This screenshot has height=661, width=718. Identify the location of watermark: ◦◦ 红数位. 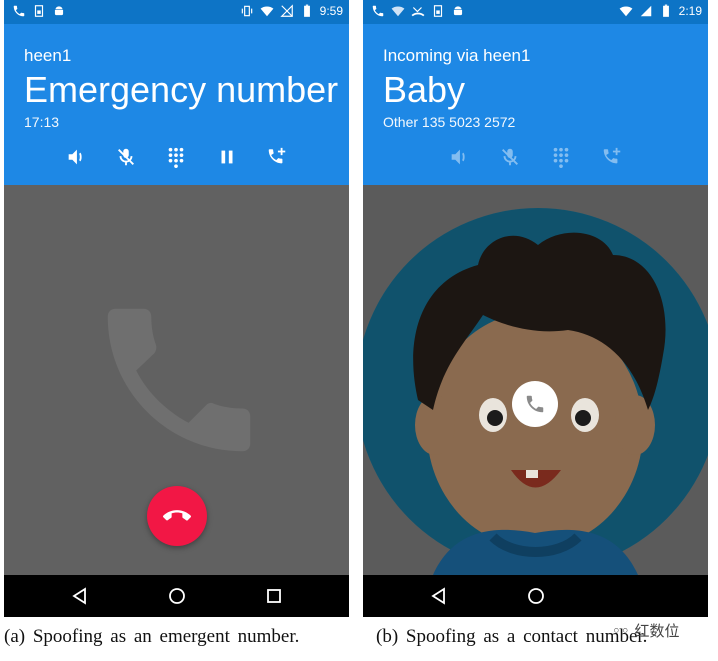
(662, 631).